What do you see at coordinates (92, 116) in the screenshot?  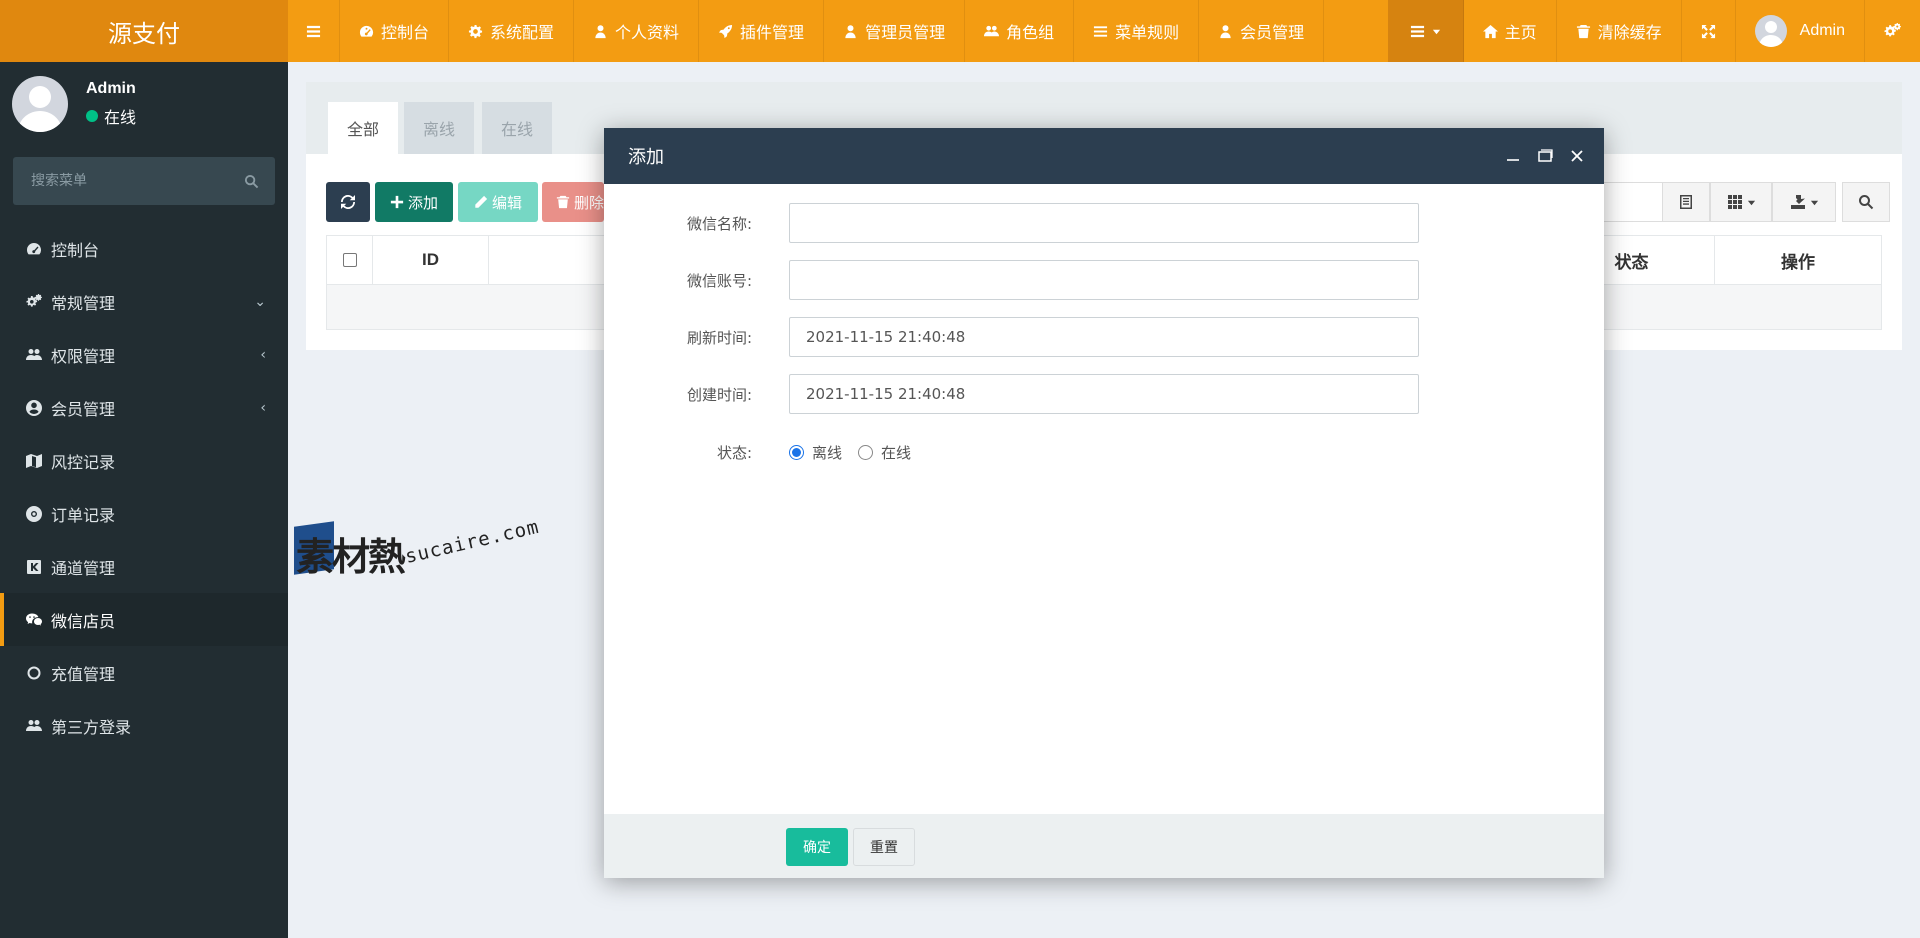 I see `online-dot-icon` at bounding box center [92, 116].